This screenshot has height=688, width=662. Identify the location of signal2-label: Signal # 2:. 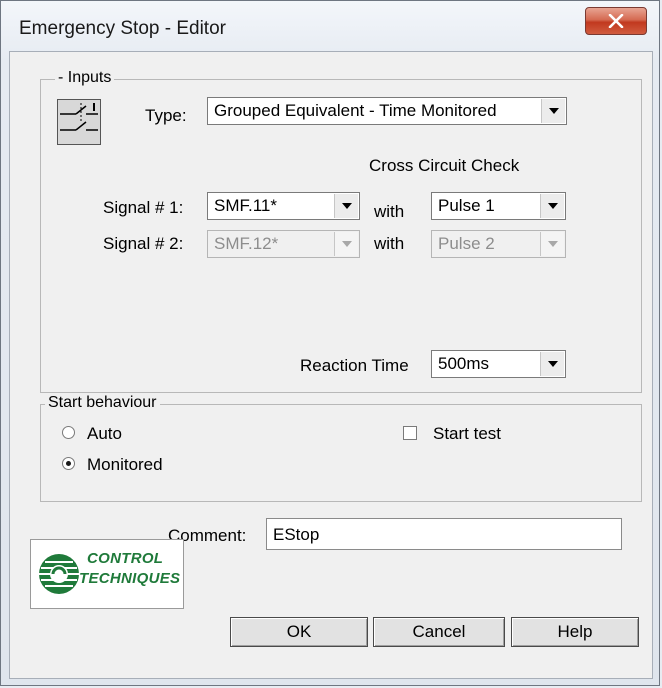
(143, 243).